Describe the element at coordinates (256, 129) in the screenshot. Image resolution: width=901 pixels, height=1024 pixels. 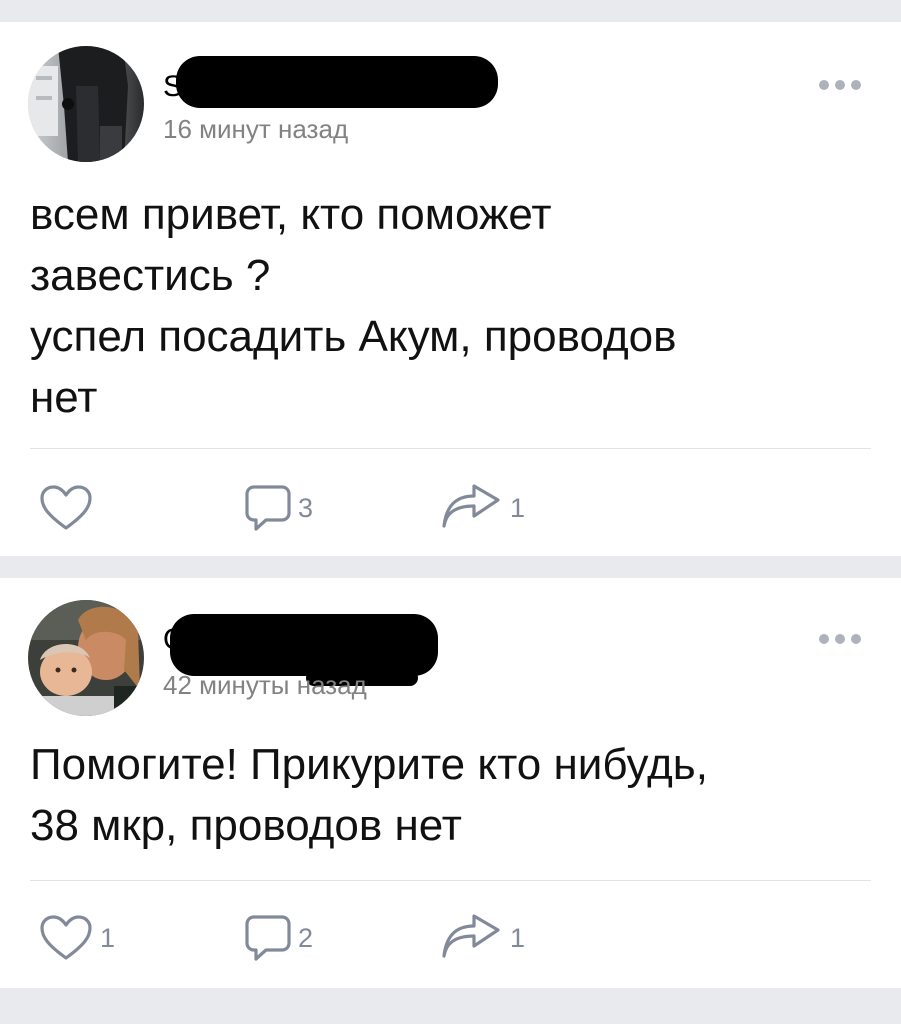
I see `post-timestamp: 16 минут назад` at that location.